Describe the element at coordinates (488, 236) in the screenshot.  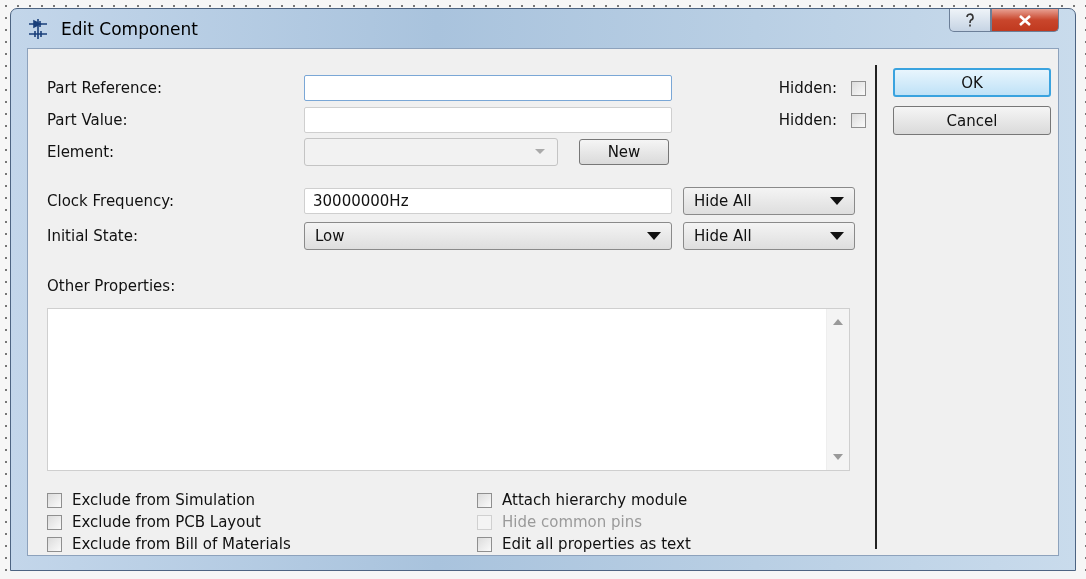
I see `state-dropdown: Low` at that location.